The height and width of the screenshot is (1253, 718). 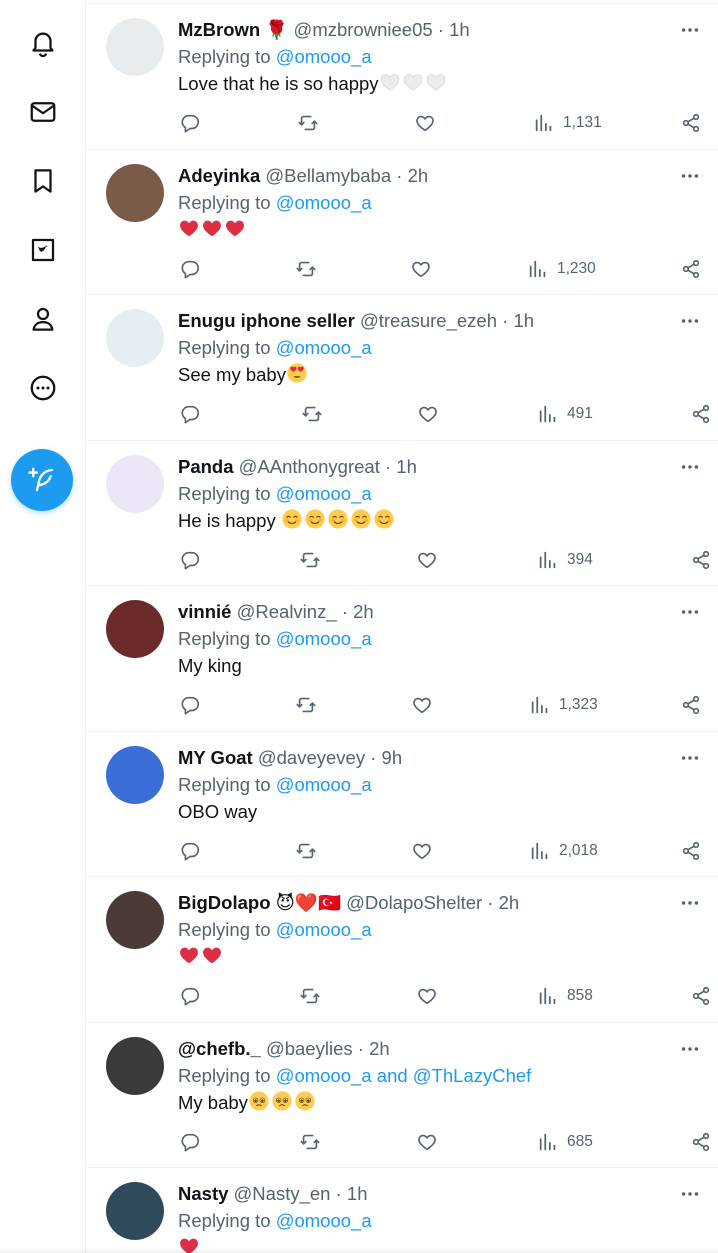 What do you see at coordinates (392, 757) in the screenshot?
I see `tweet-time: 9h` at bounding box center [392, 757].